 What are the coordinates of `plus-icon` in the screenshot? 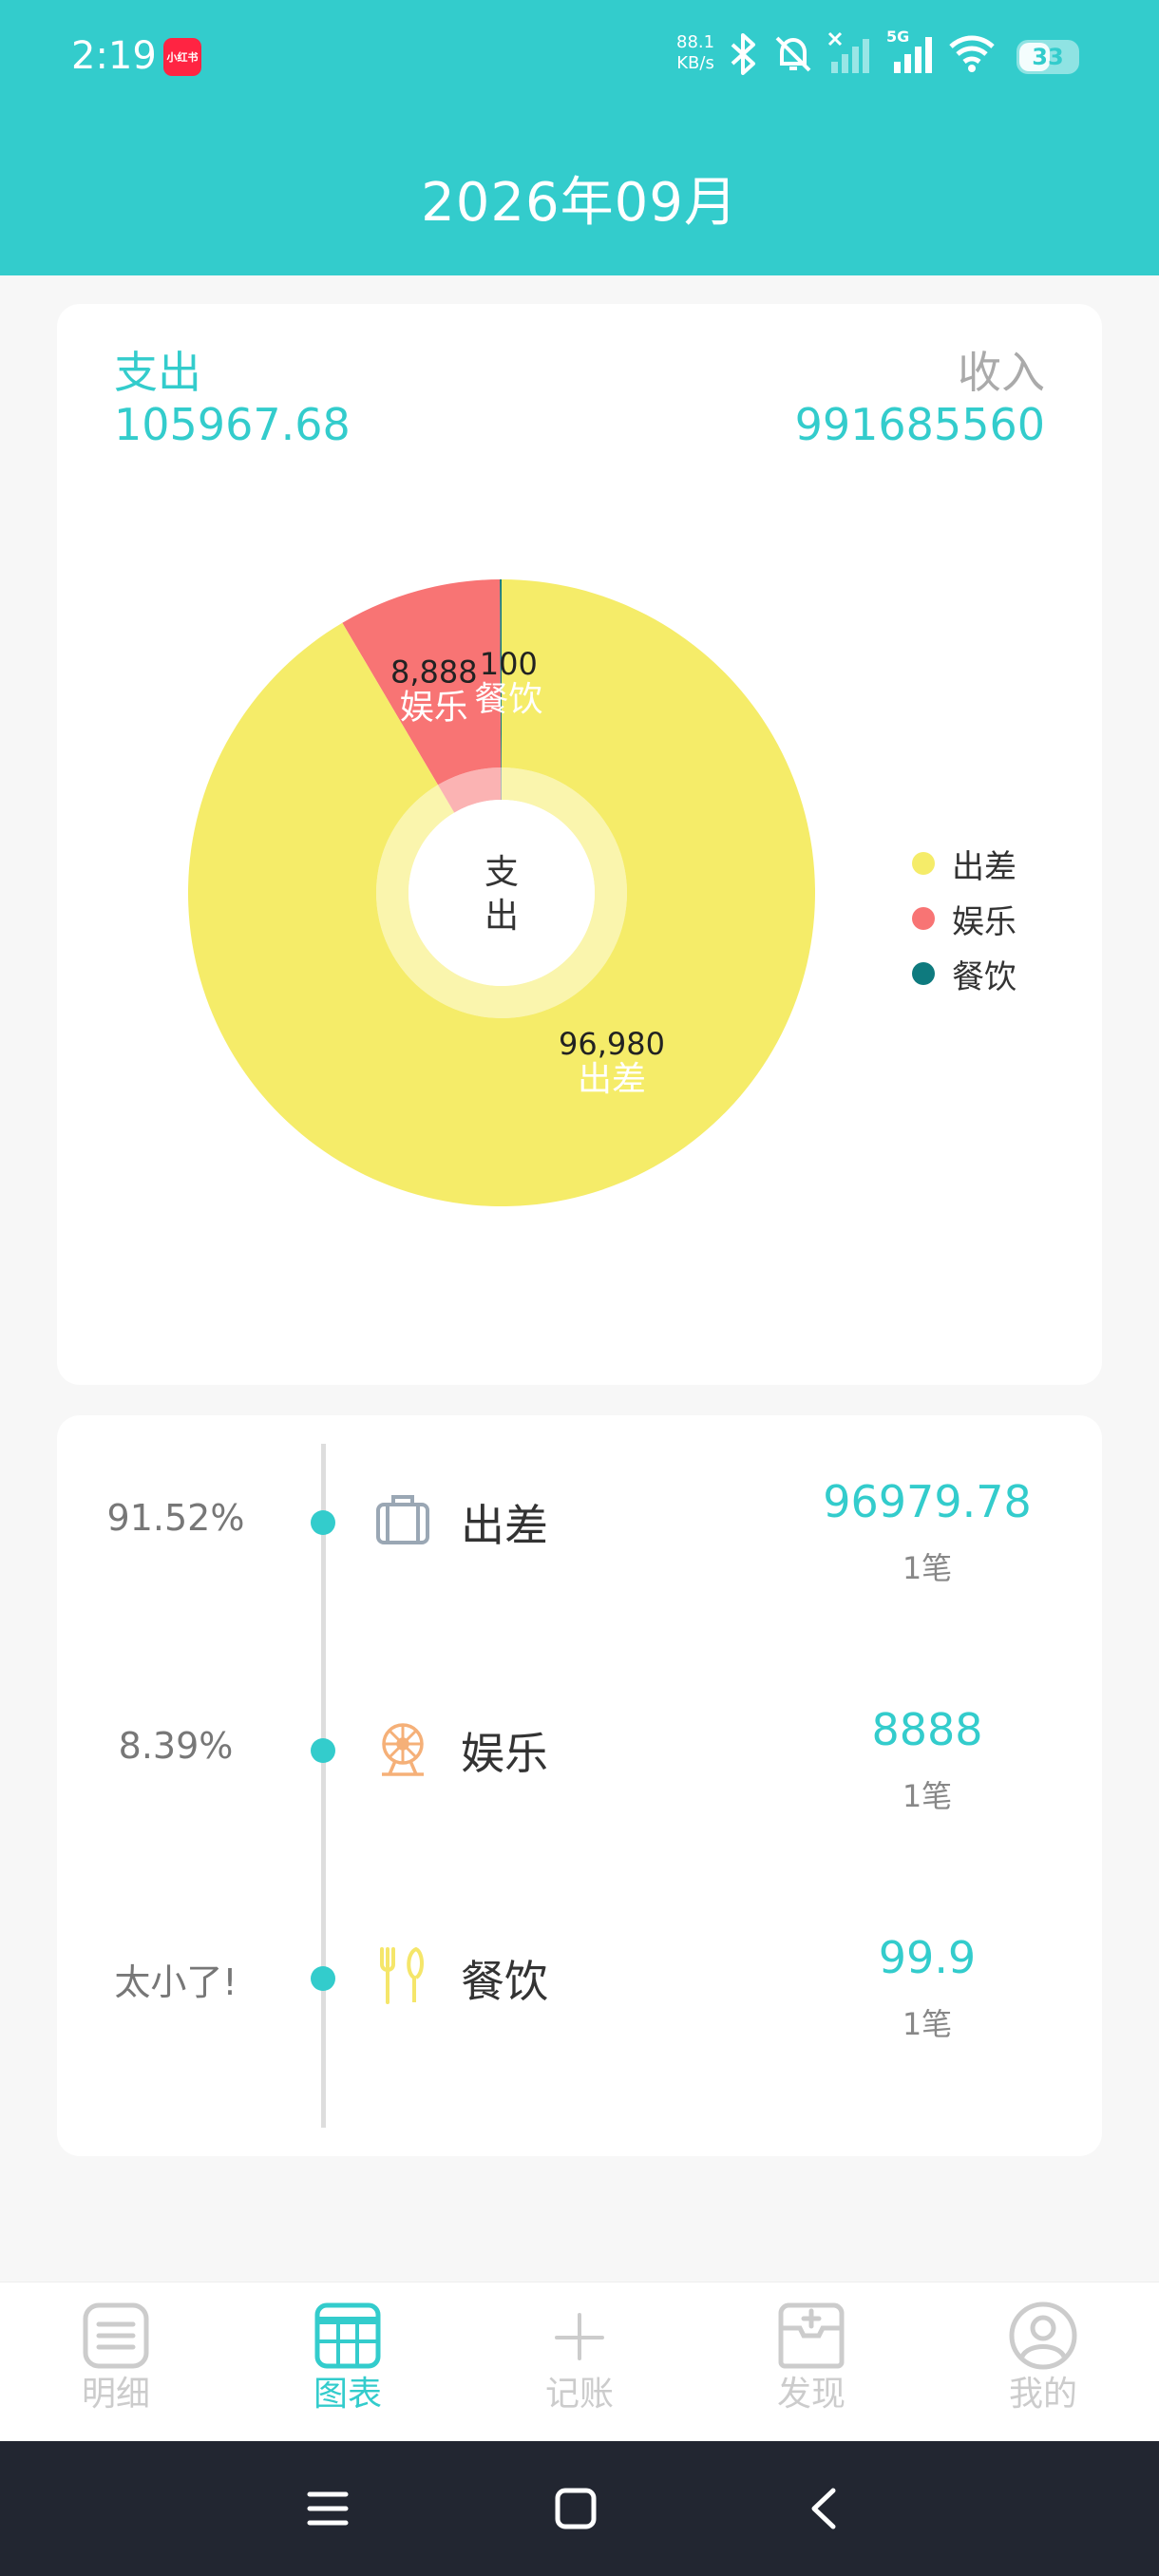 It's located at (579, 2336).